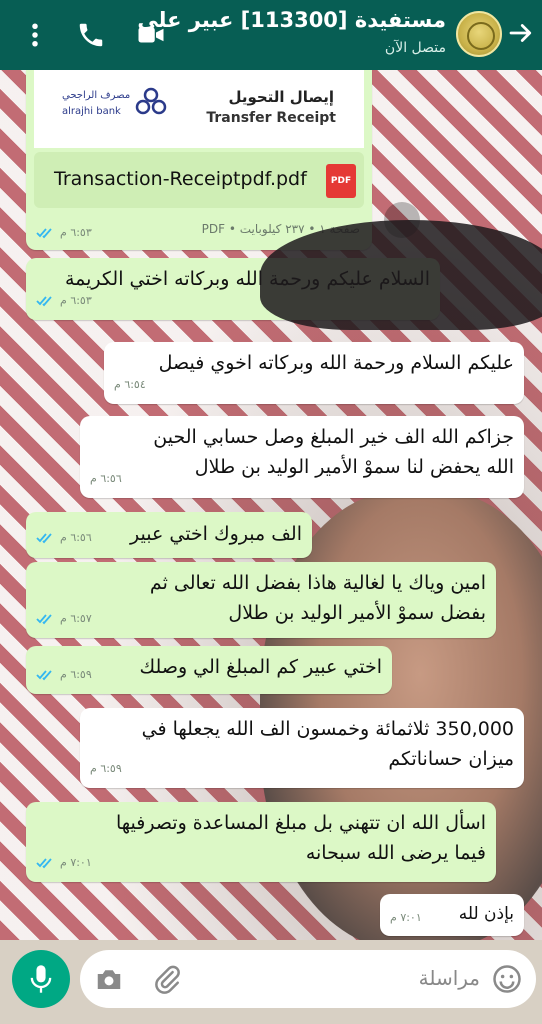 Image resolution: width=542 pixels, height=1024 pixels. I want to click on attachment-file-row: Transaction-Receiptpdf.pdf PDF, so click(199, 180).